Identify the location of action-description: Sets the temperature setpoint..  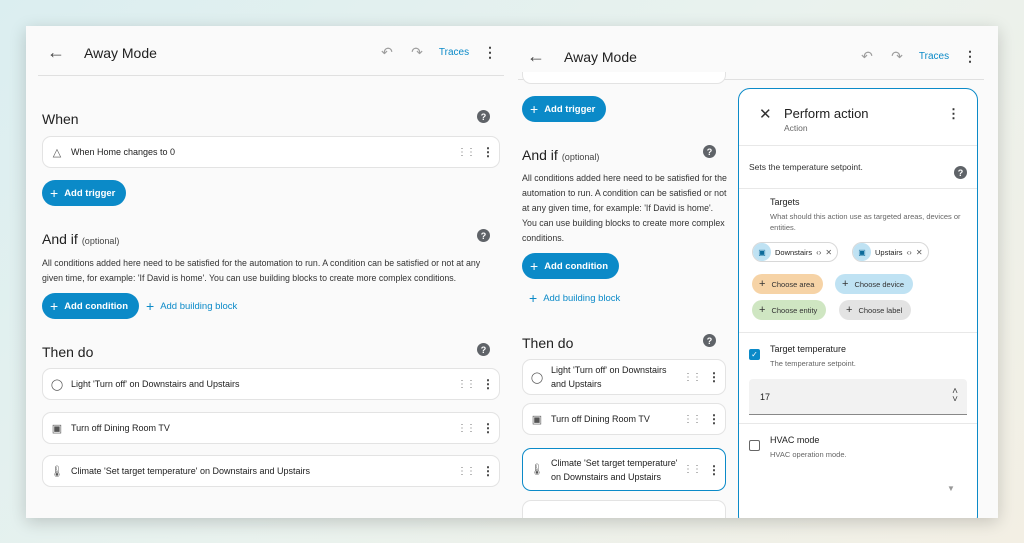
(806, 167).